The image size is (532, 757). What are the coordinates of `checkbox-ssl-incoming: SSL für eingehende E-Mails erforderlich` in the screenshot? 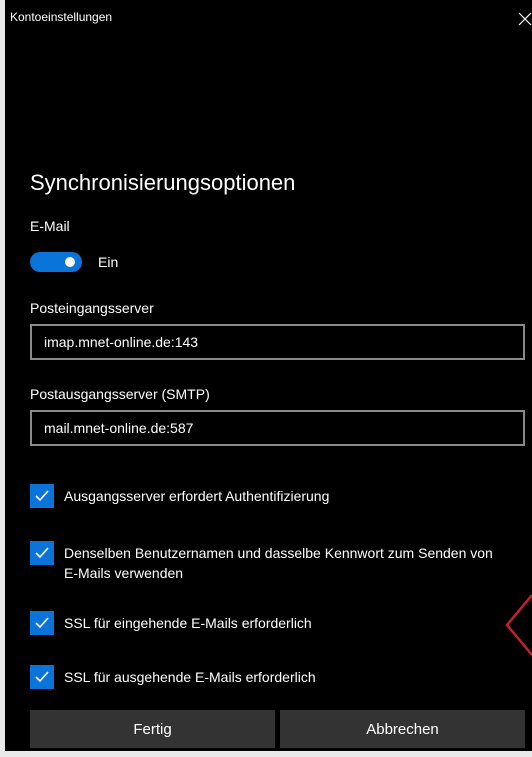 It's located at (270, 623).